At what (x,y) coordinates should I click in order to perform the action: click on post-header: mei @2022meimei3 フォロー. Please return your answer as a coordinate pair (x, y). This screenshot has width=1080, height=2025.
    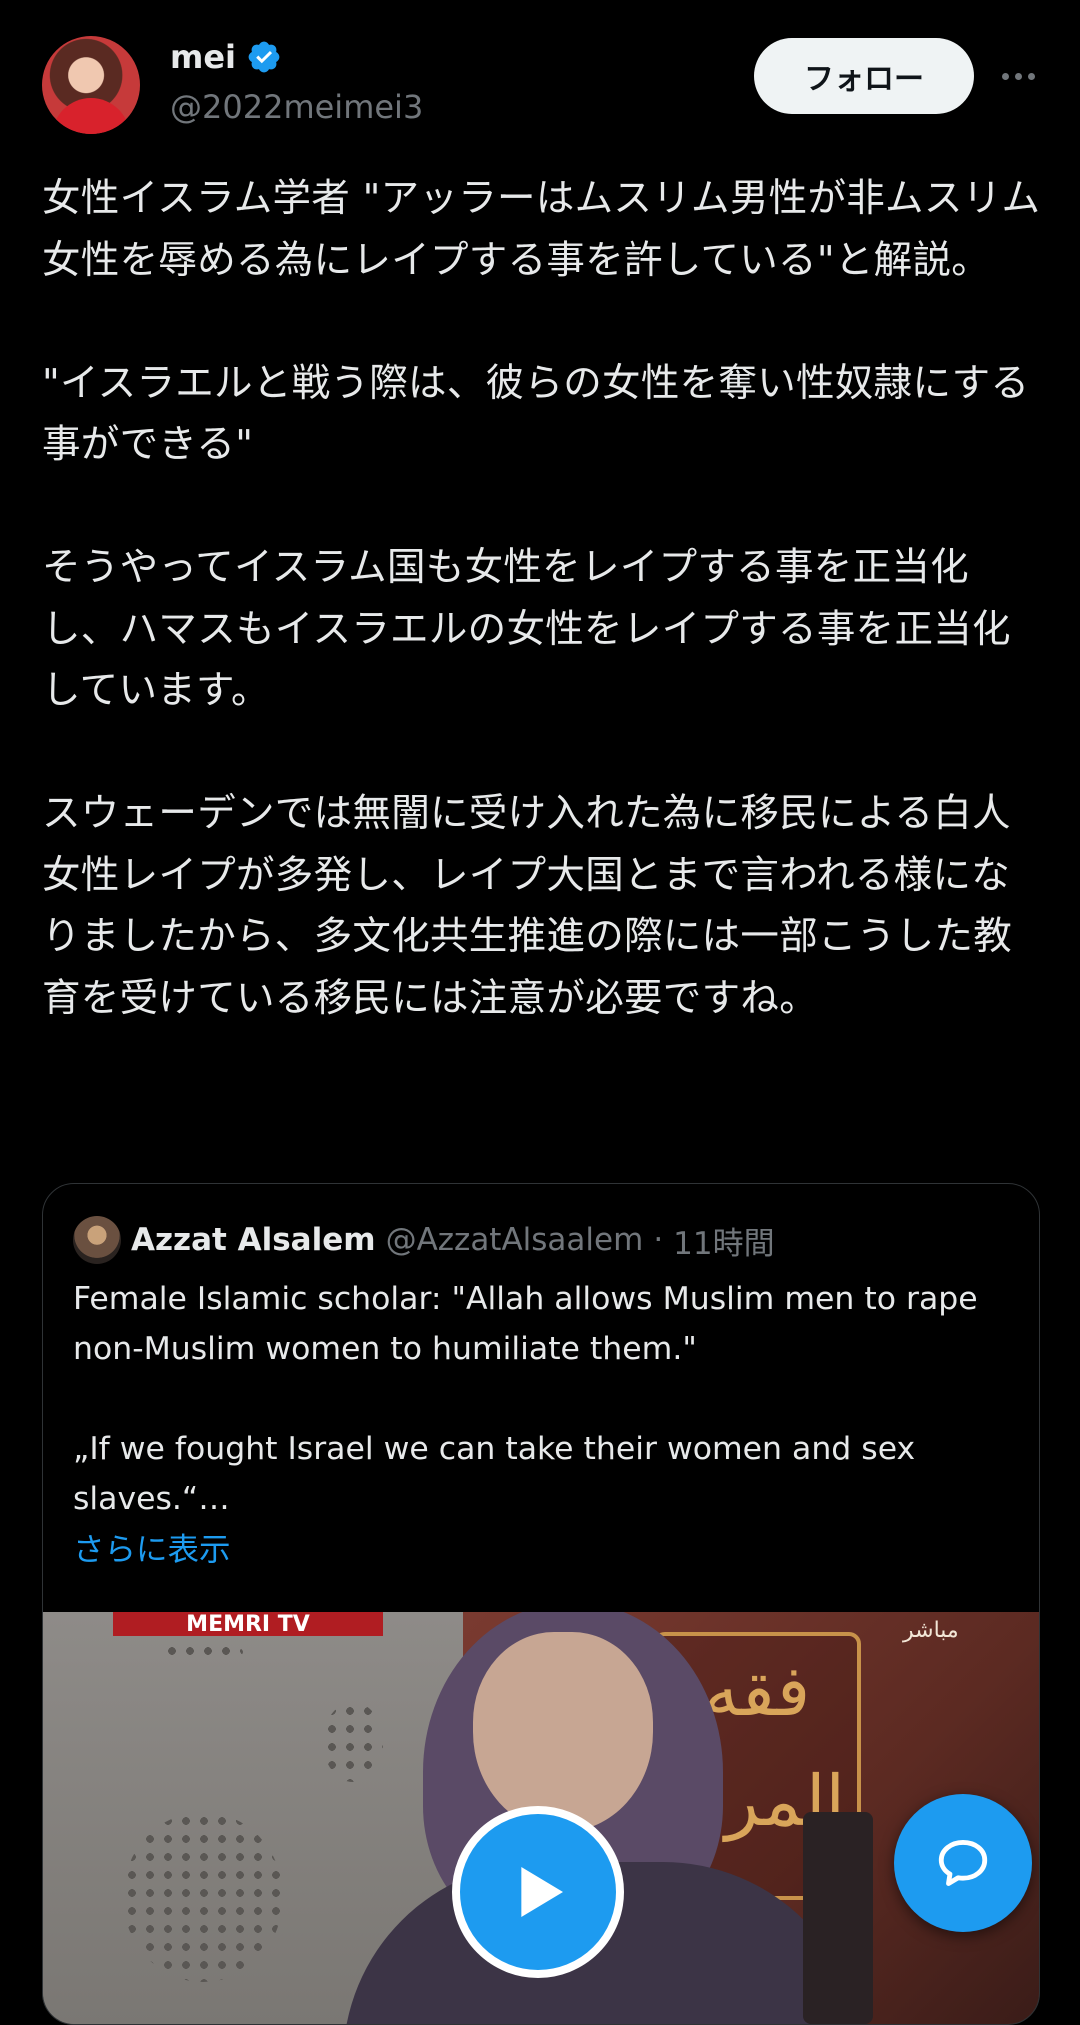
    Looking at the image, I should click on (540, 75).